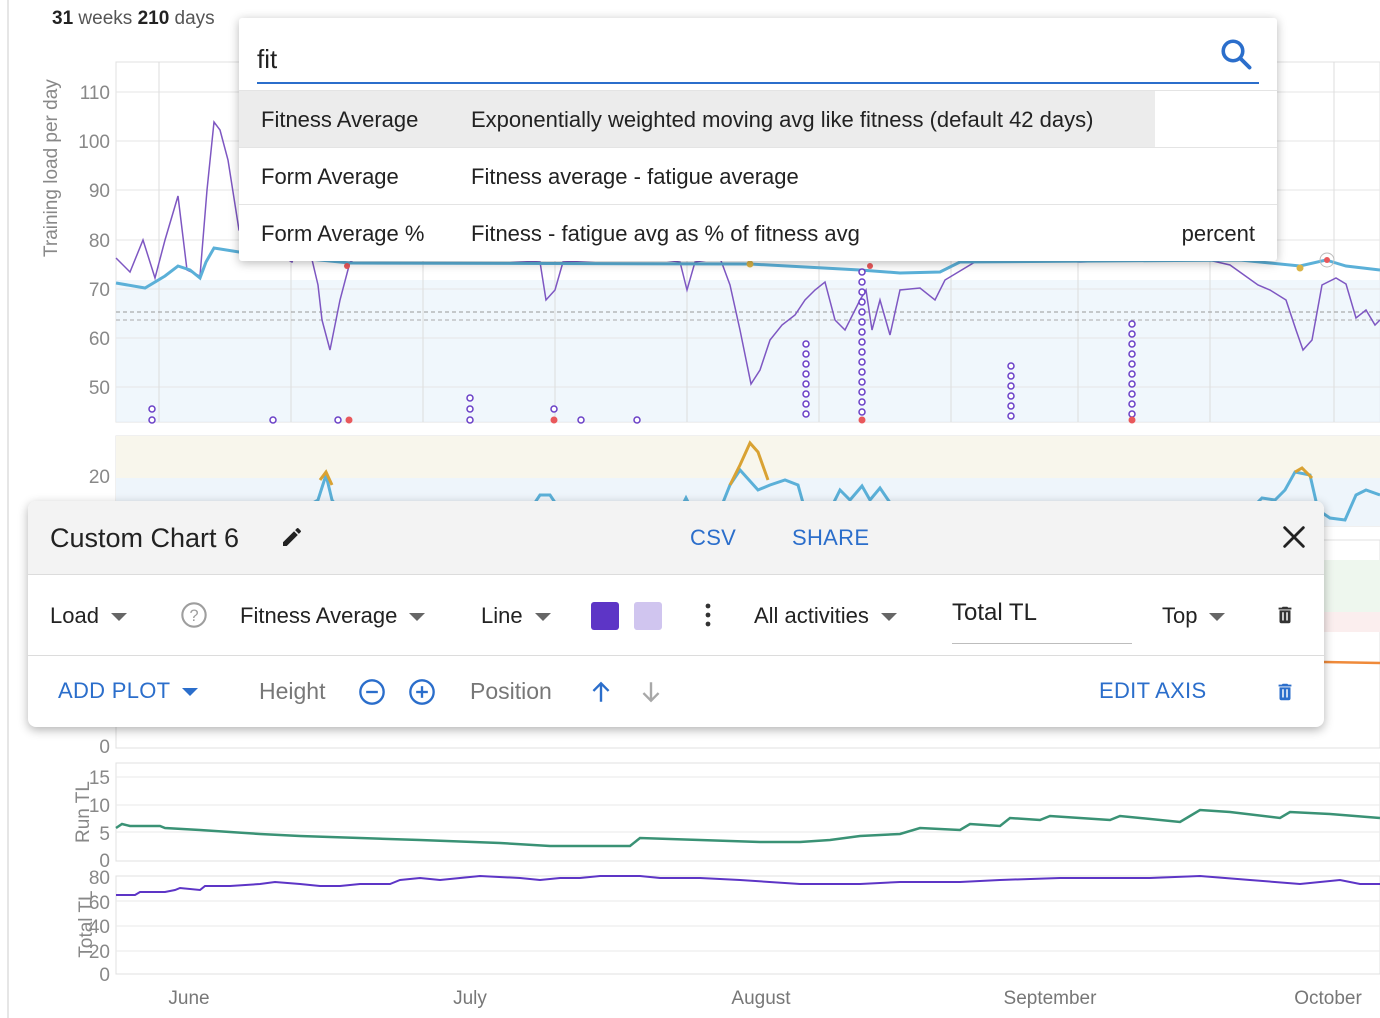 Image resolution: width=1380 pixels, height=1018 pixels. I want to click on option-description: Fitness average - fatigue average, so click(635, 176).